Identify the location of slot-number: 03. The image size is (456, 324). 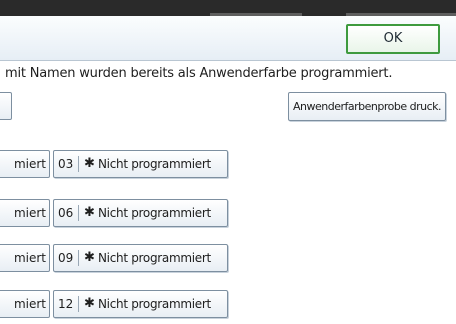
(66, 164).